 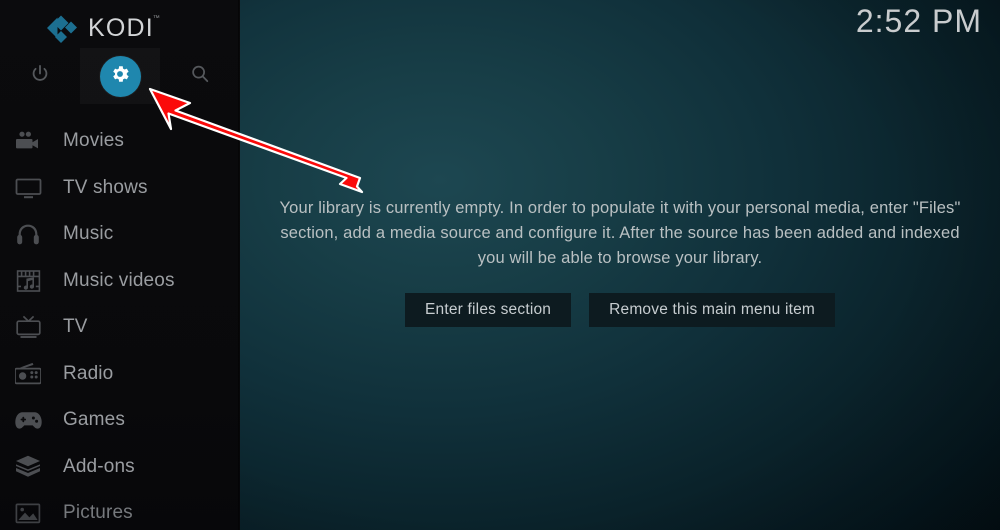 What do you see at coordinates (61, 28) in the screenshot?
I see `kodi-diamond-logo-icon` at bounding box center [61, 28].